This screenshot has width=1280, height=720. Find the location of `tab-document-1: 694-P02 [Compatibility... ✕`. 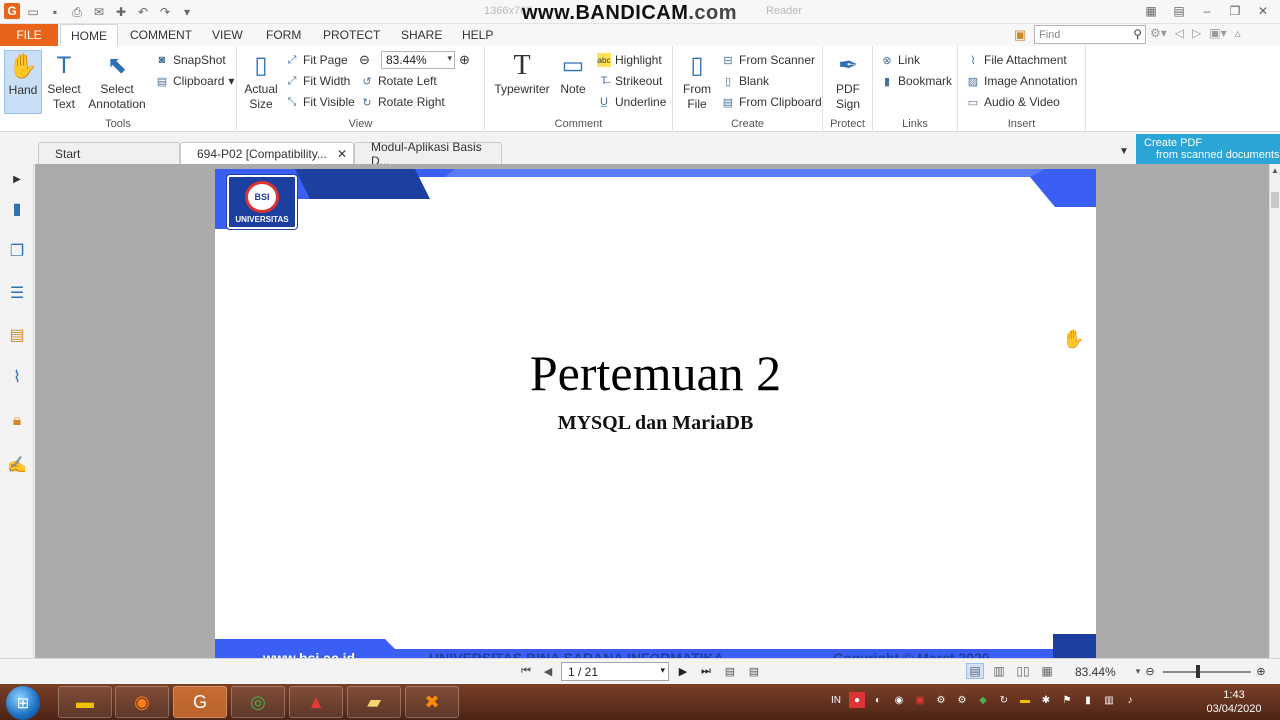

tab-document-1: 694-P02 [Compatibility... ✕ is located at coordinates (267, 153).